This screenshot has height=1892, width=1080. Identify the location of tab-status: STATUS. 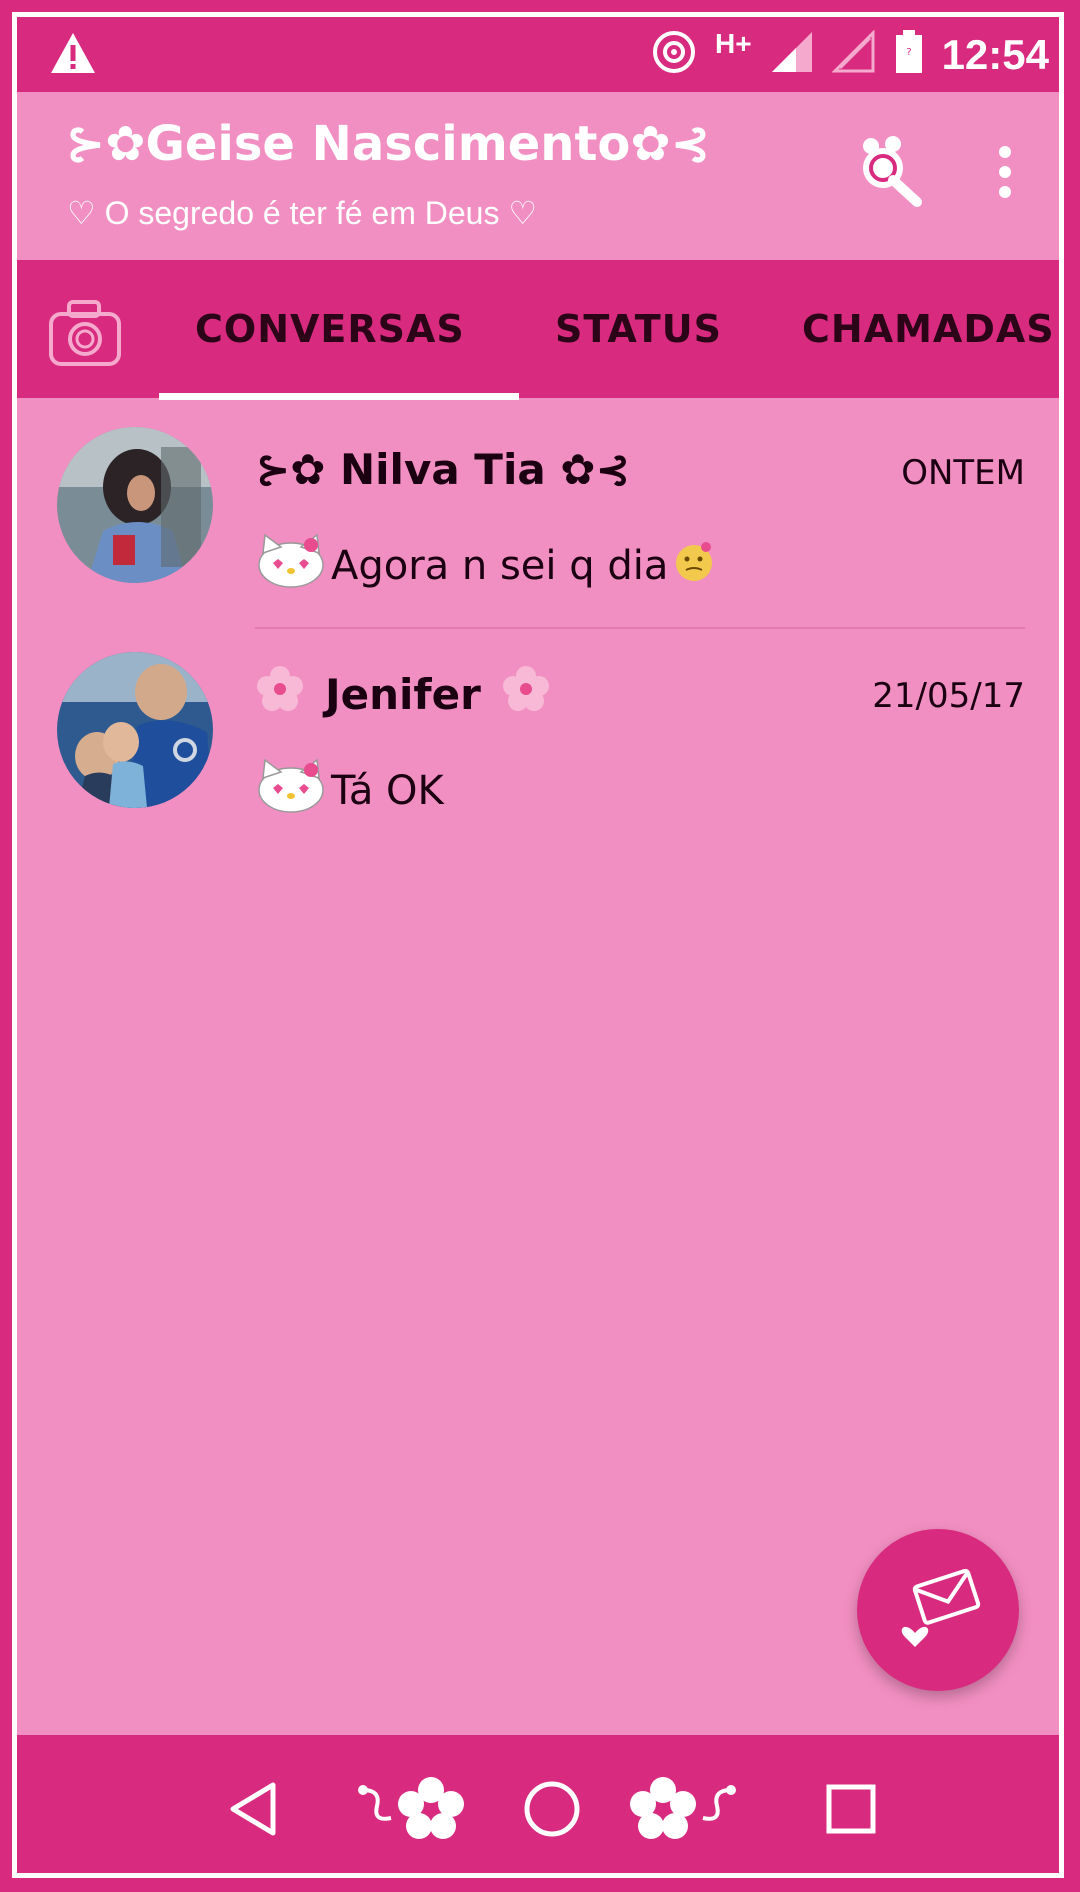
(638, 329).